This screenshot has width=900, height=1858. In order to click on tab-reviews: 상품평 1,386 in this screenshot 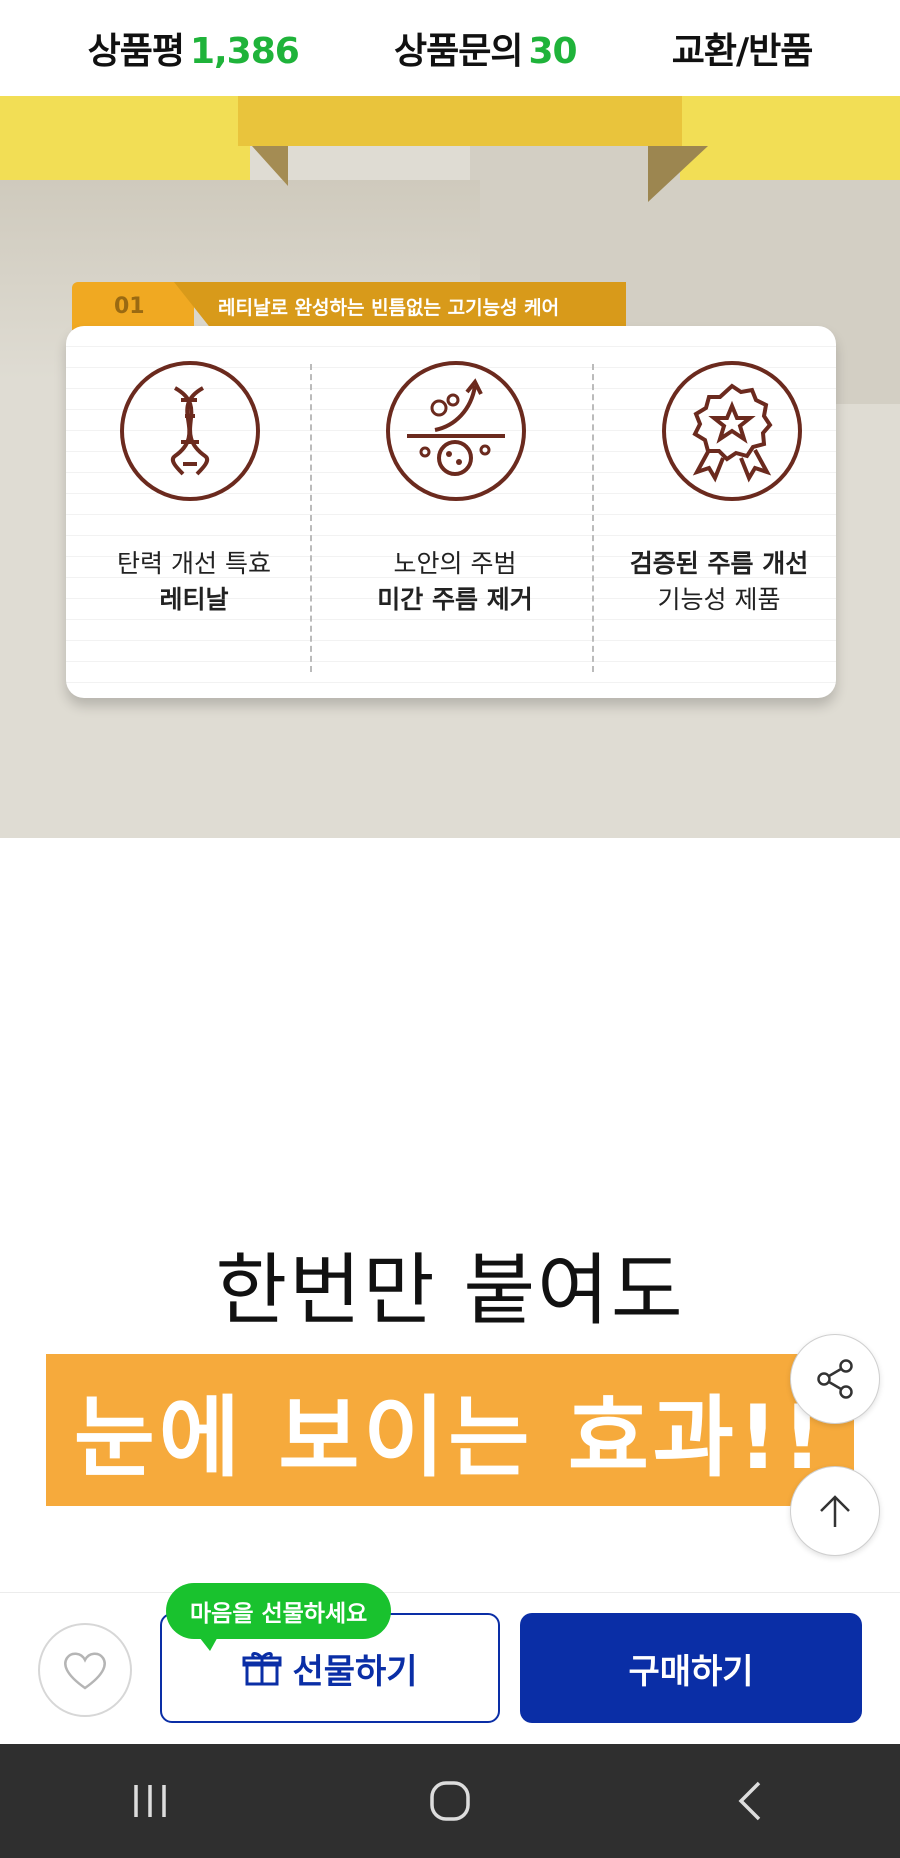, I will do `click(193, 48)`.